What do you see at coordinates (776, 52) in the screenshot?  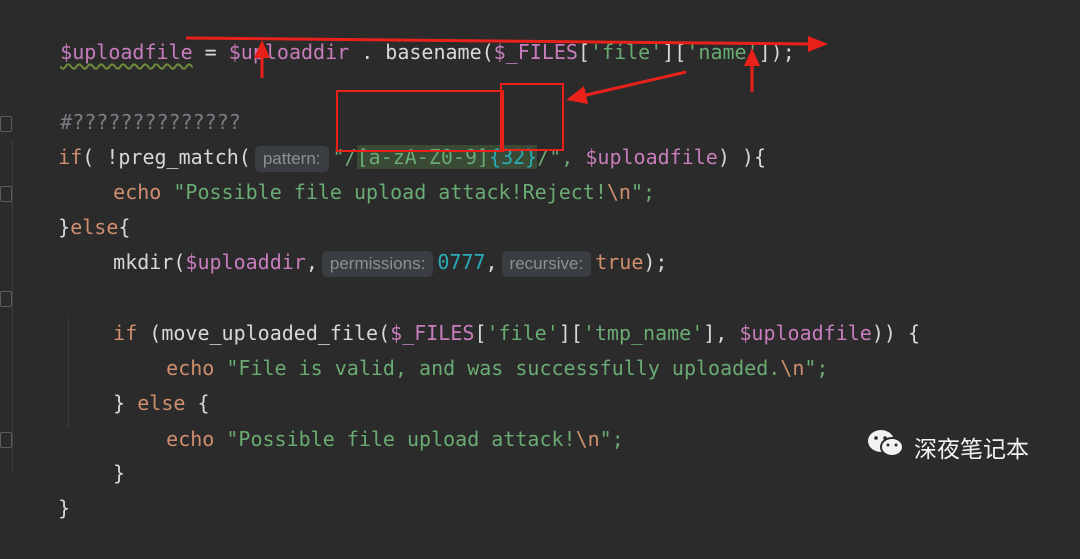 I see `token-bracket: ]);` at bounding box center [776, 52].